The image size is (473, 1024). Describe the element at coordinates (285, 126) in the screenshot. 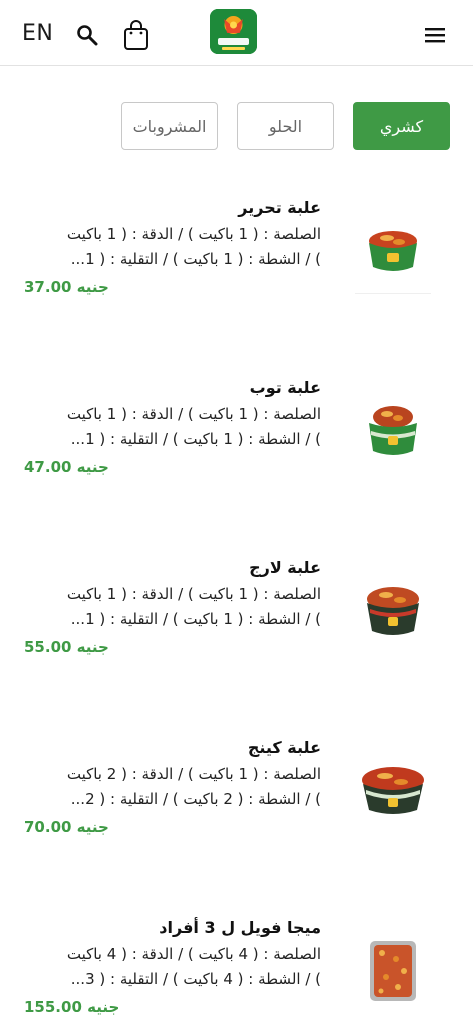

I see `tab-sweets: الحلو` at that location.